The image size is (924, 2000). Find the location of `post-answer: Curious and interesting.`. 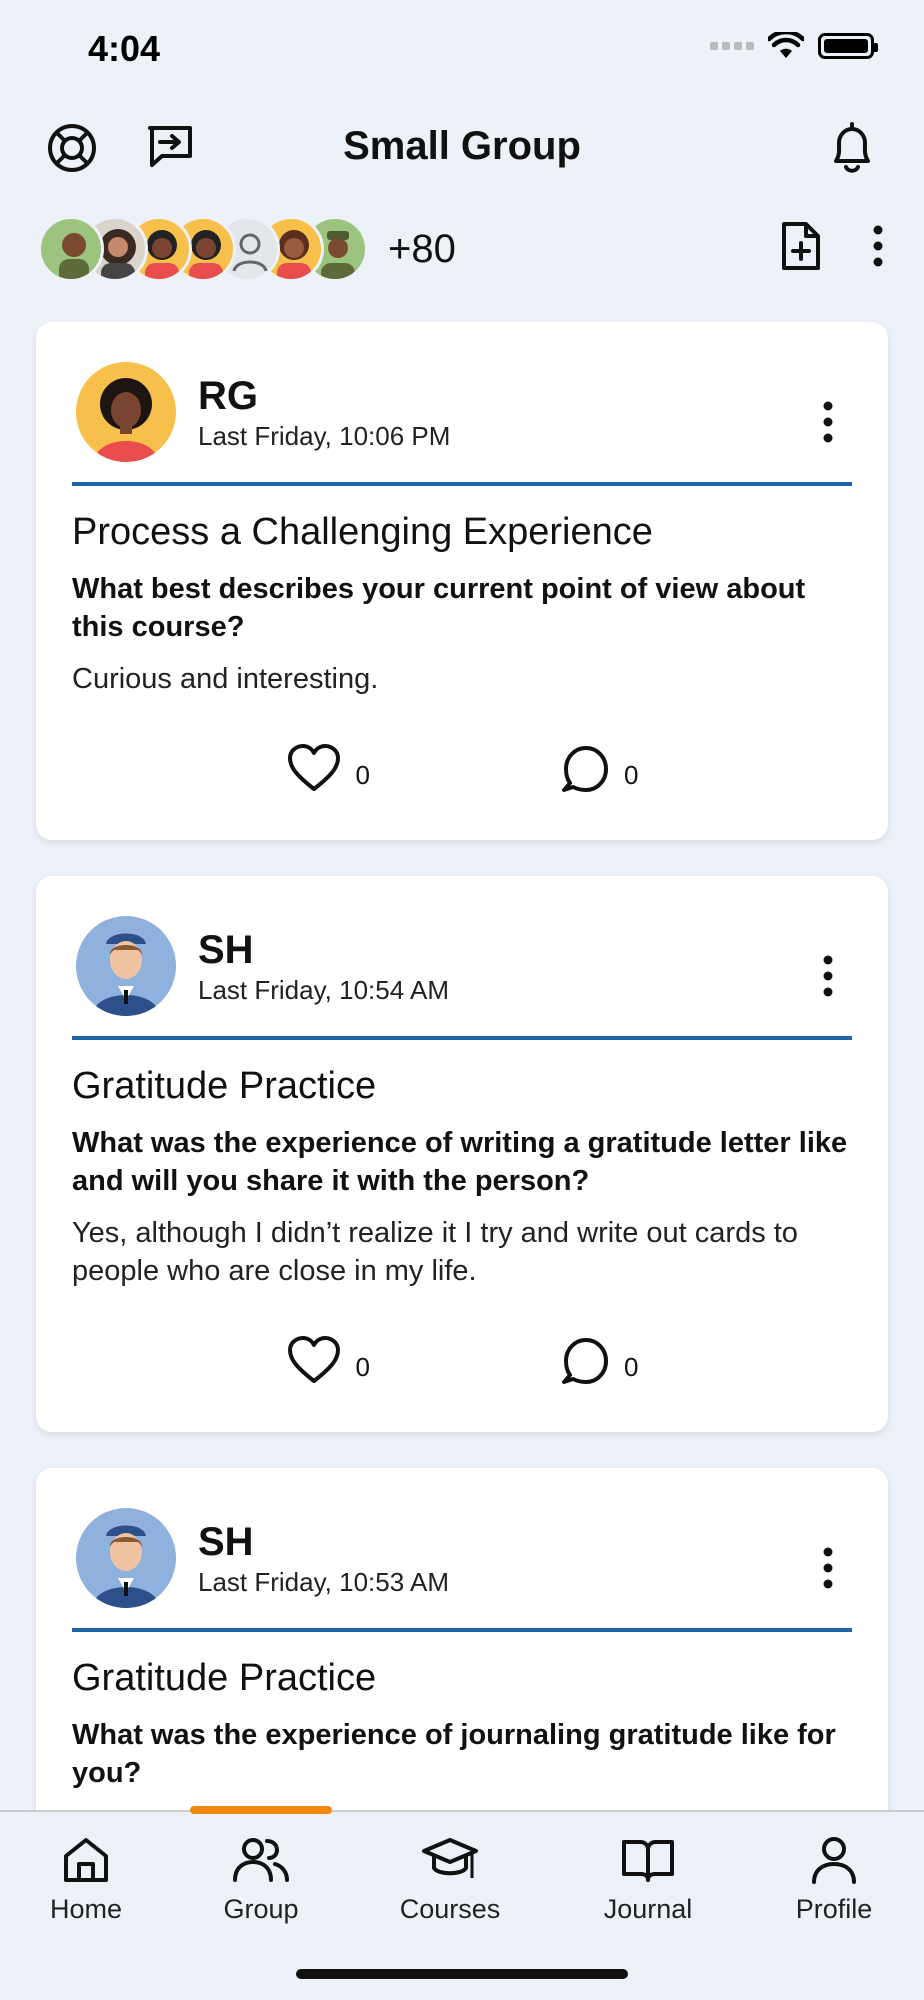

post-answer: Curious and interesting. is located at coordinates (225, 679).